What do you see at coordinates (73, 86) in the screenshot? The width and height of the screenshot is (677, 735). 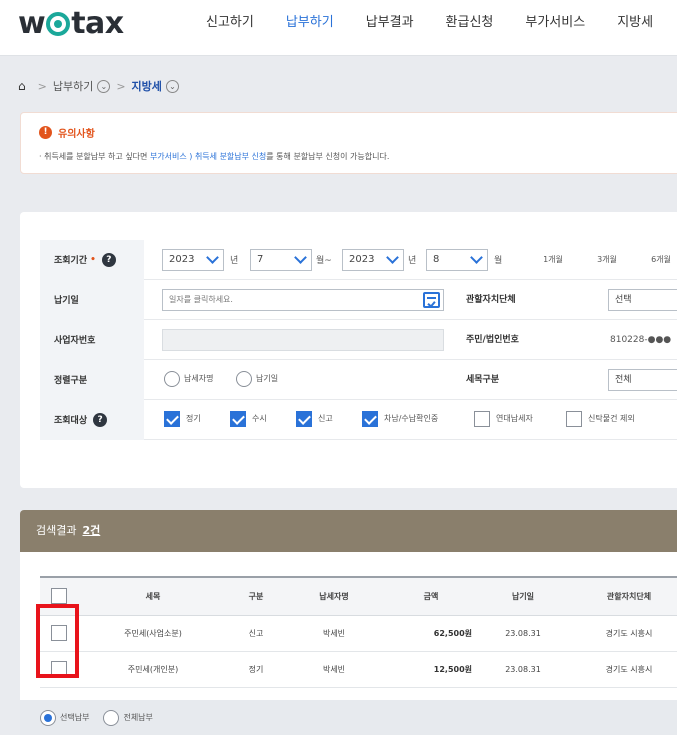 I see `breadcrumb-level1: 납부하기` at bounding box center [73, 86].